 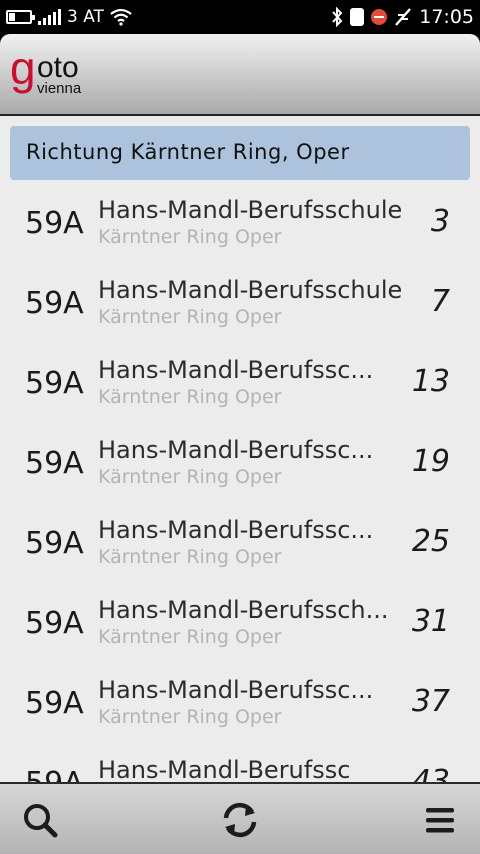 What do you see at coordinates (430, 773) in the screenshot?
I see `minutes: 43` at bounding box center [430, 773].